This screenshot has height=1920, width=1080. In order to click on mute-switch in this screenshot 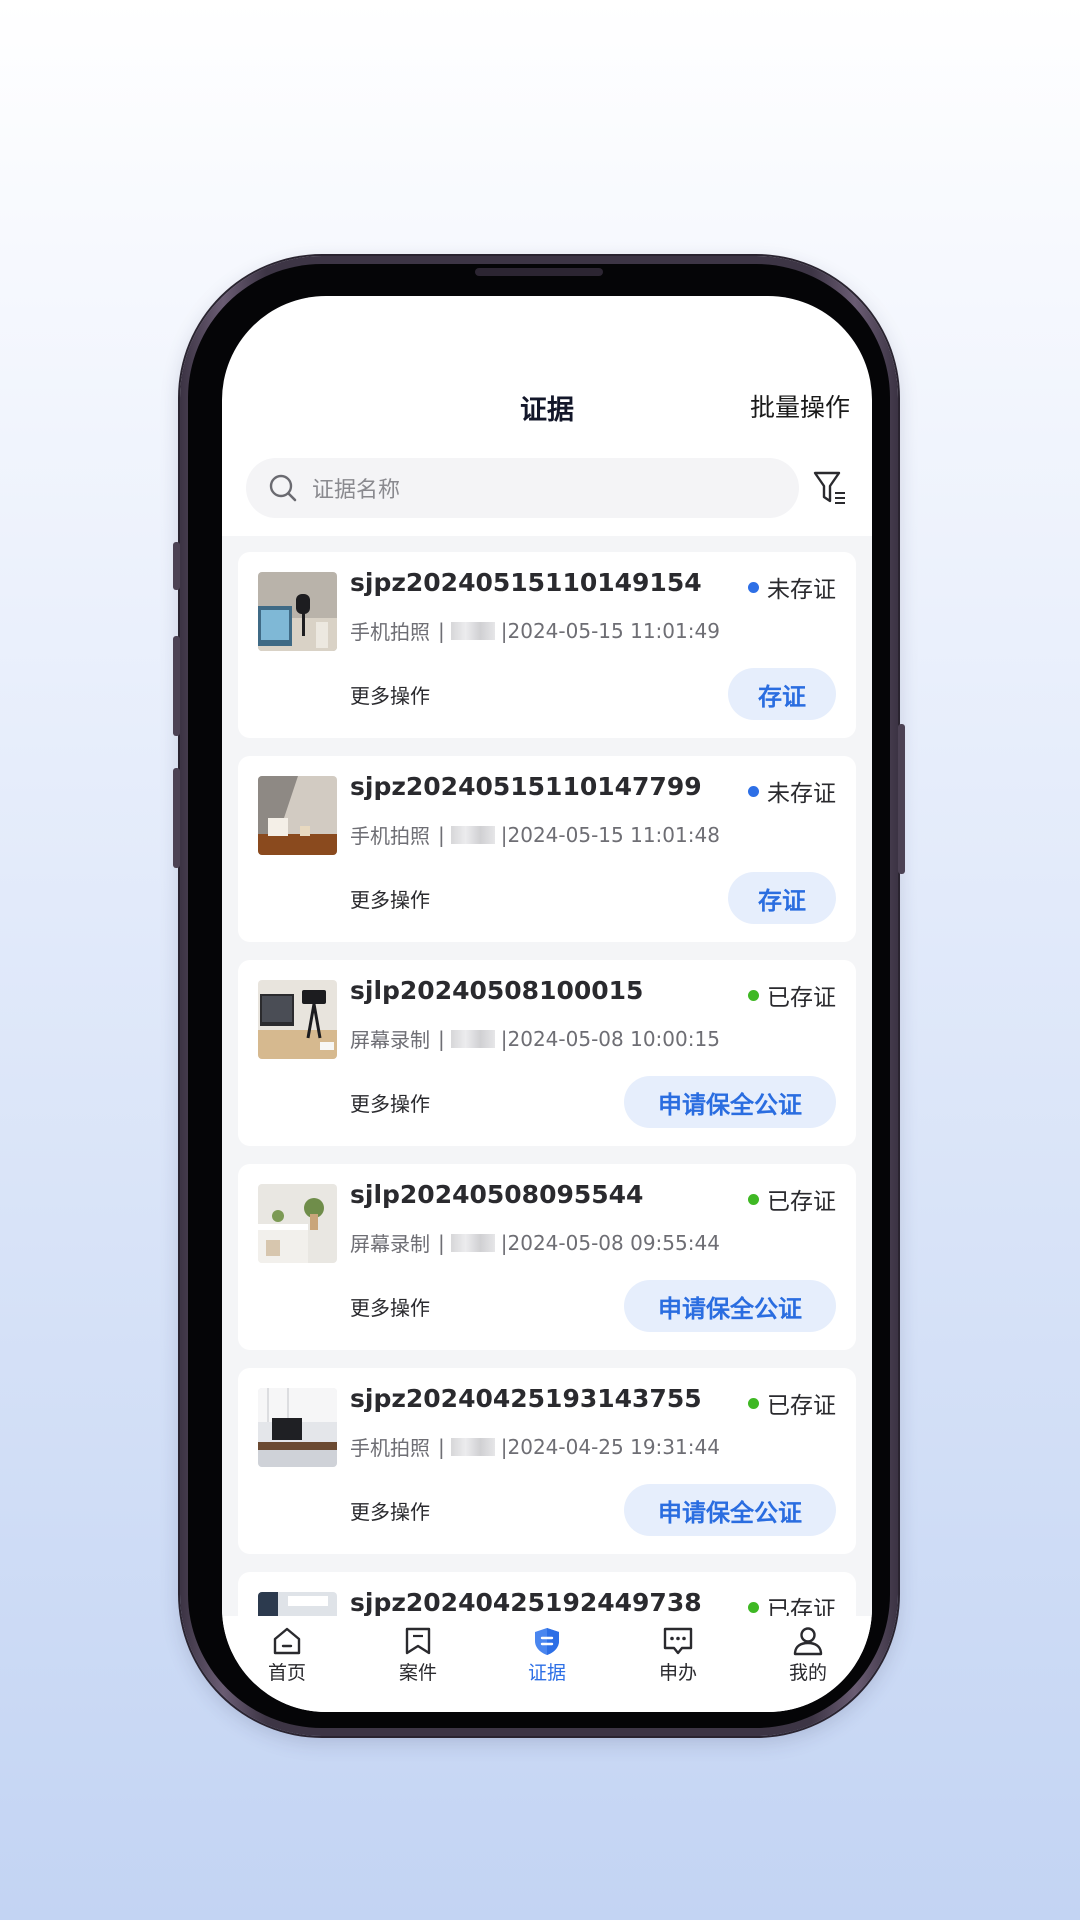, I will do `click(176, 566)`.